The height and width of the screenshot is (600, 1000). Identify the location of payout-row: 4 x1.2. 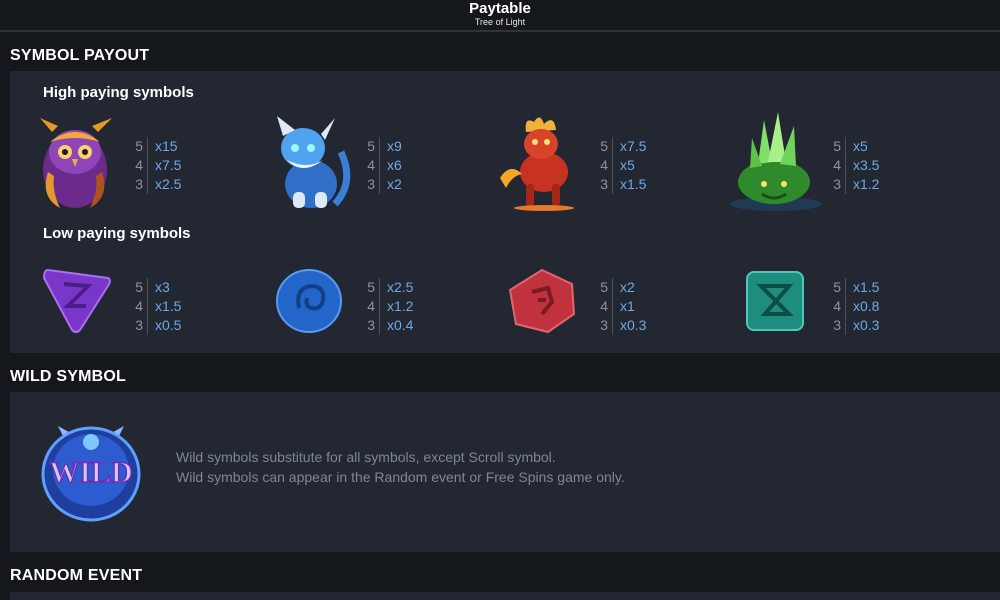
(405, 306).